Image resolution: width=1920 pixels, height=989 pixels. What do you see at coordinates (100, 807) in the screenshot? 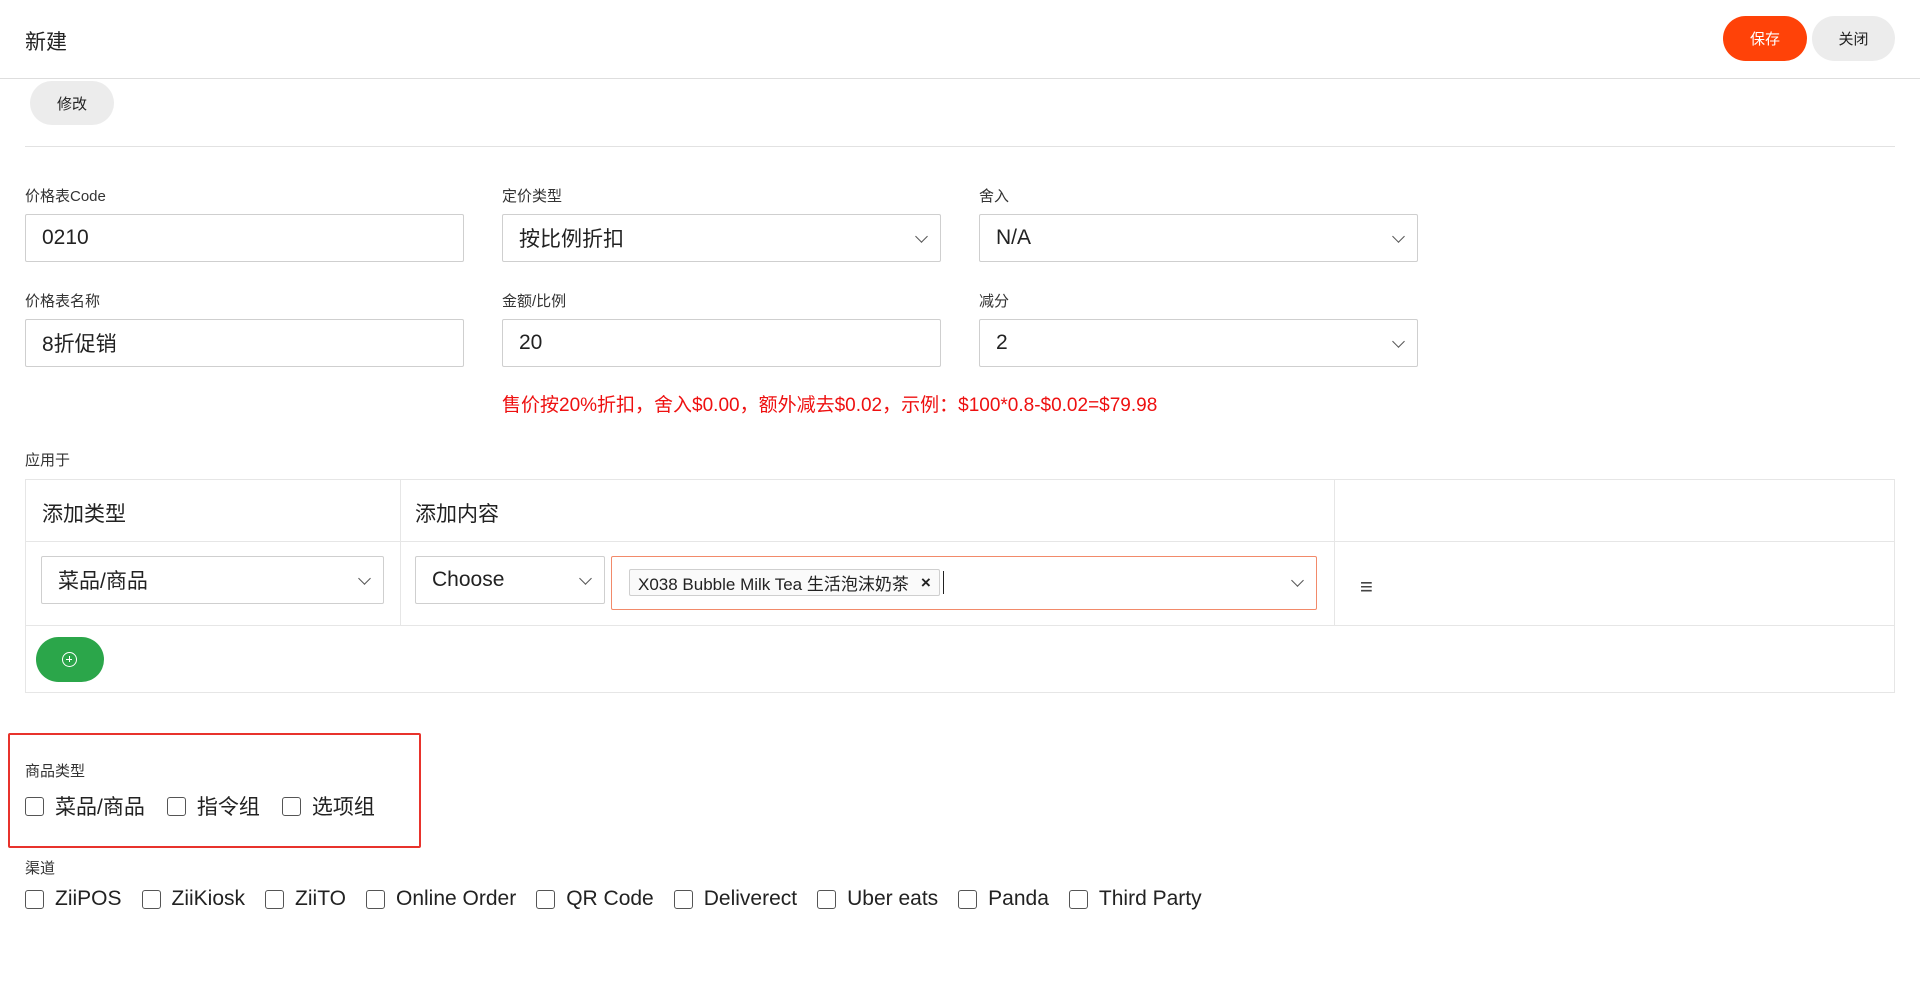
I see `checkbox-label: 菜品/商品` at bounding box center [100, 807].